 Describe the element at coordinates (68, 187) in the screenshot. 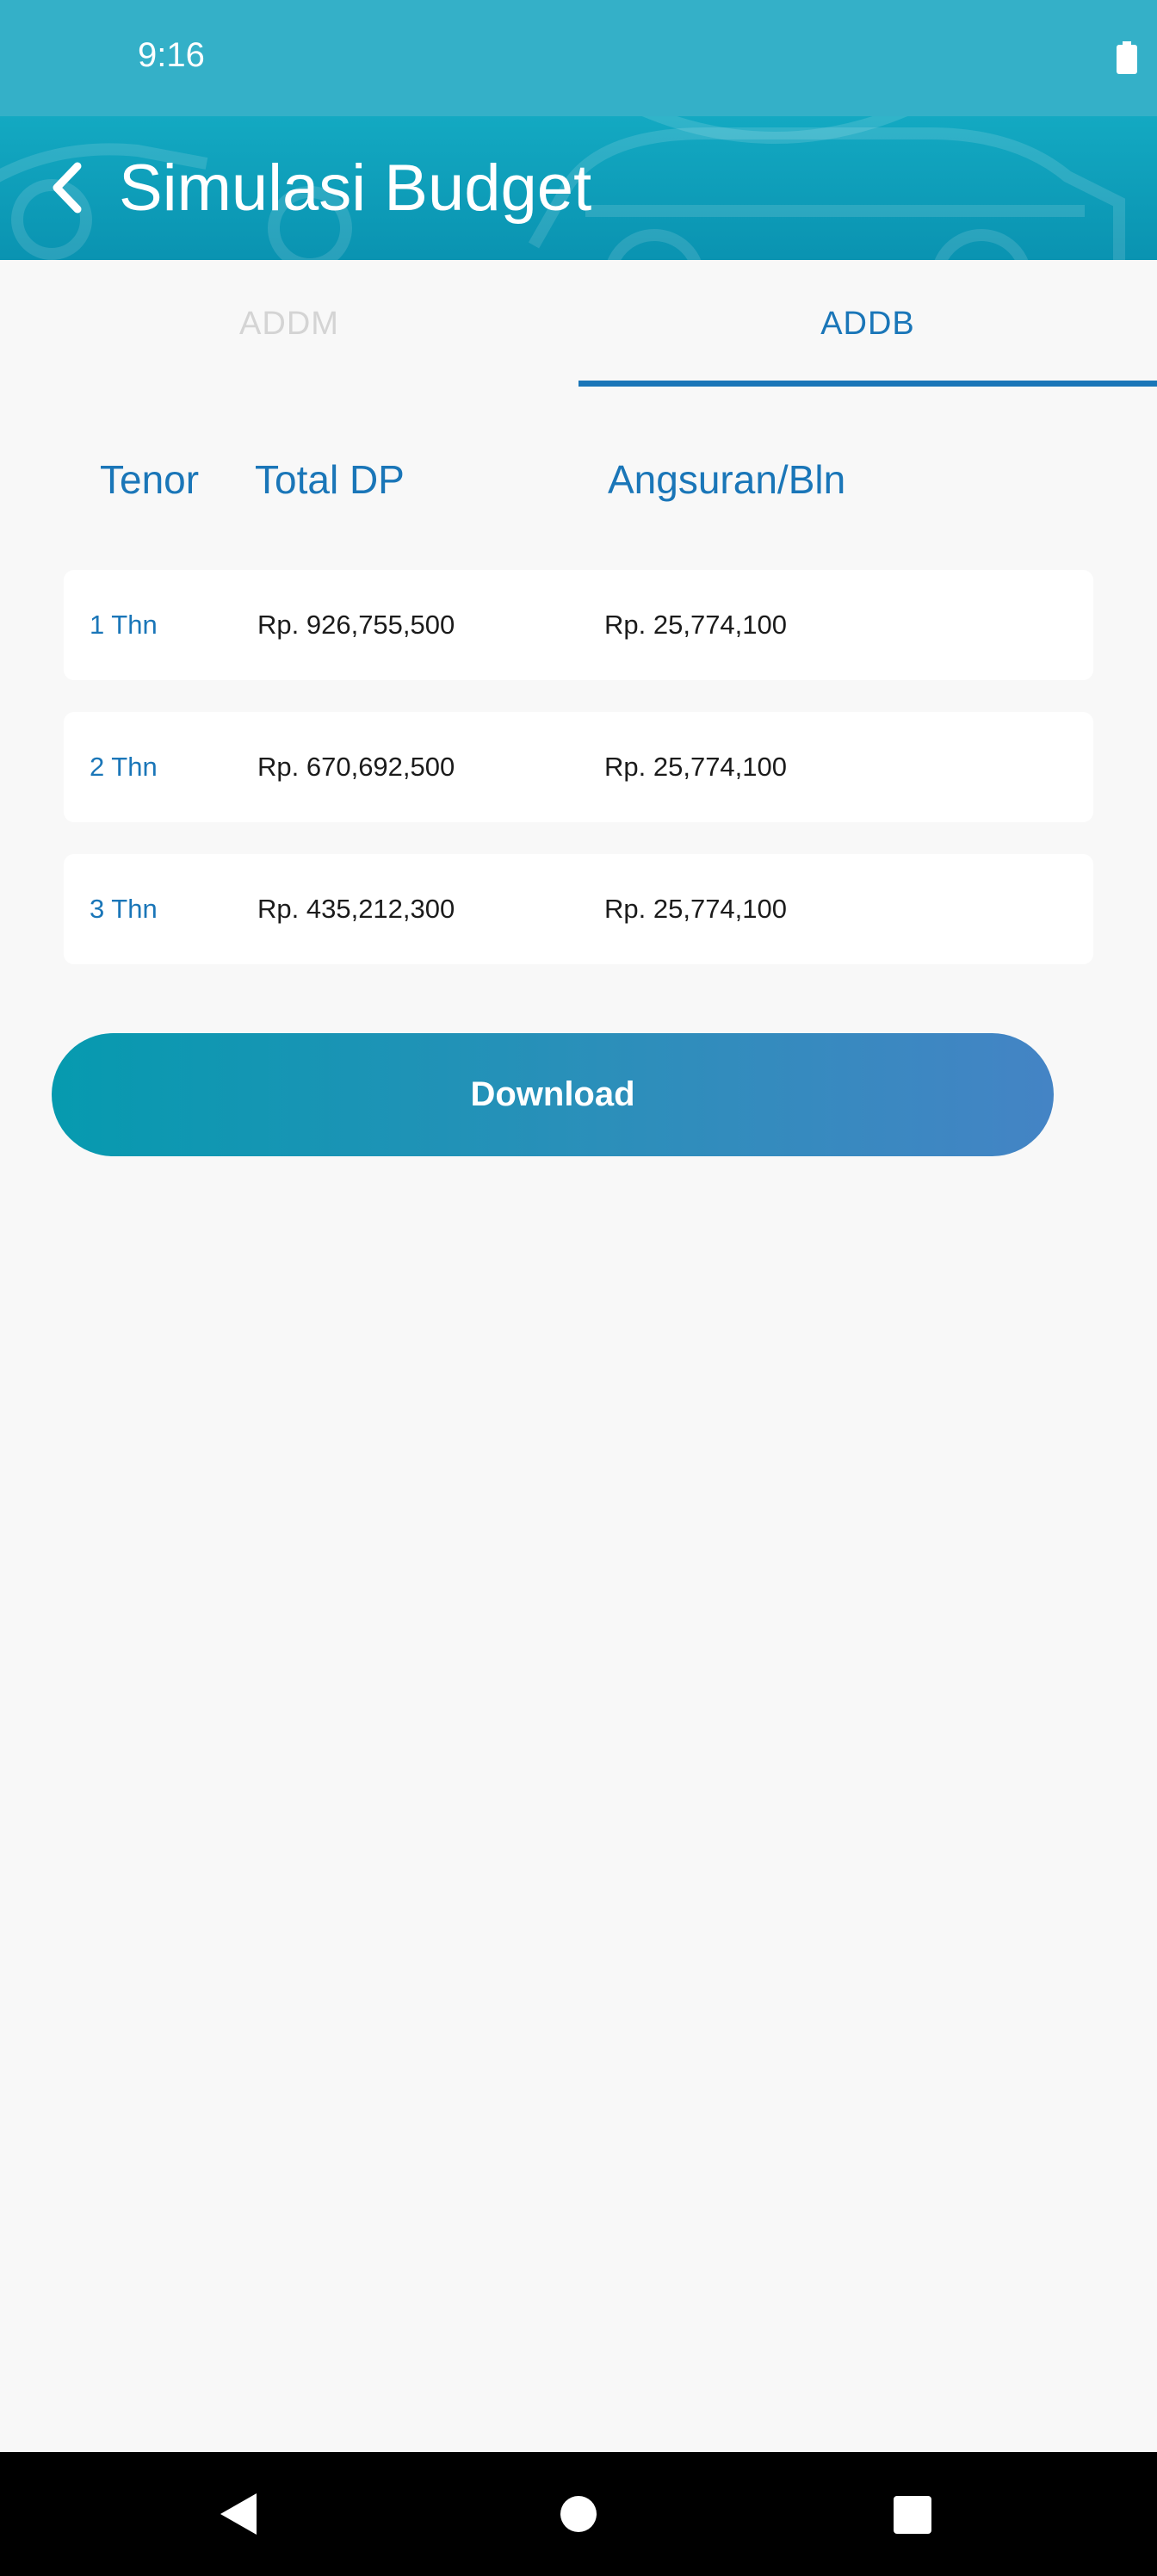

I see `chevron-left-icon` at that location.